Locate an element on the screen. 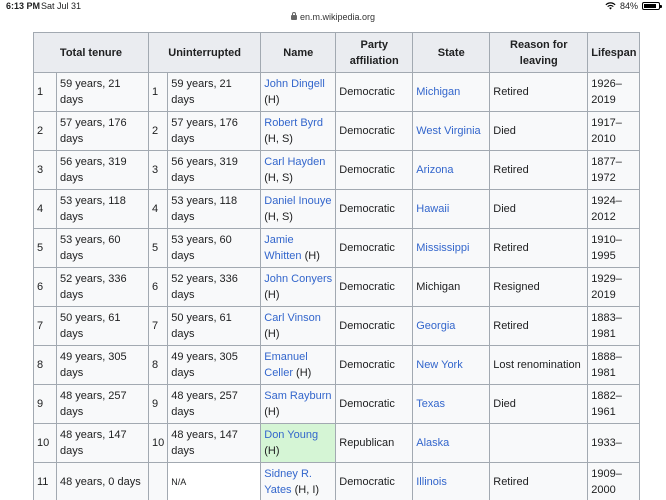 The image size is (666, 500). reason-cell: Lost renomination is located at coordinates (539, 365).